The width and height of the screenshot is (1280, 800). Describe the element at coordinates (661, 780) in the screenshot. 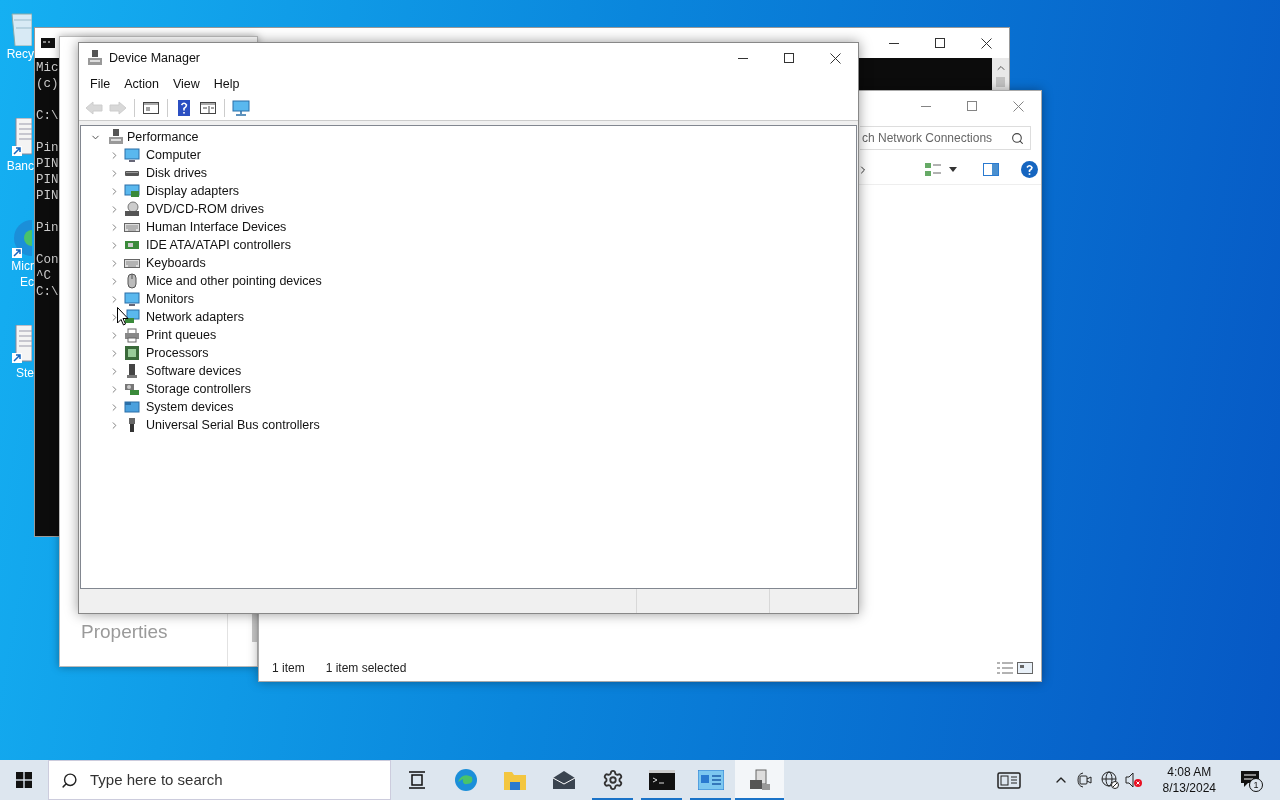

I see `terminal-icon` at that location.